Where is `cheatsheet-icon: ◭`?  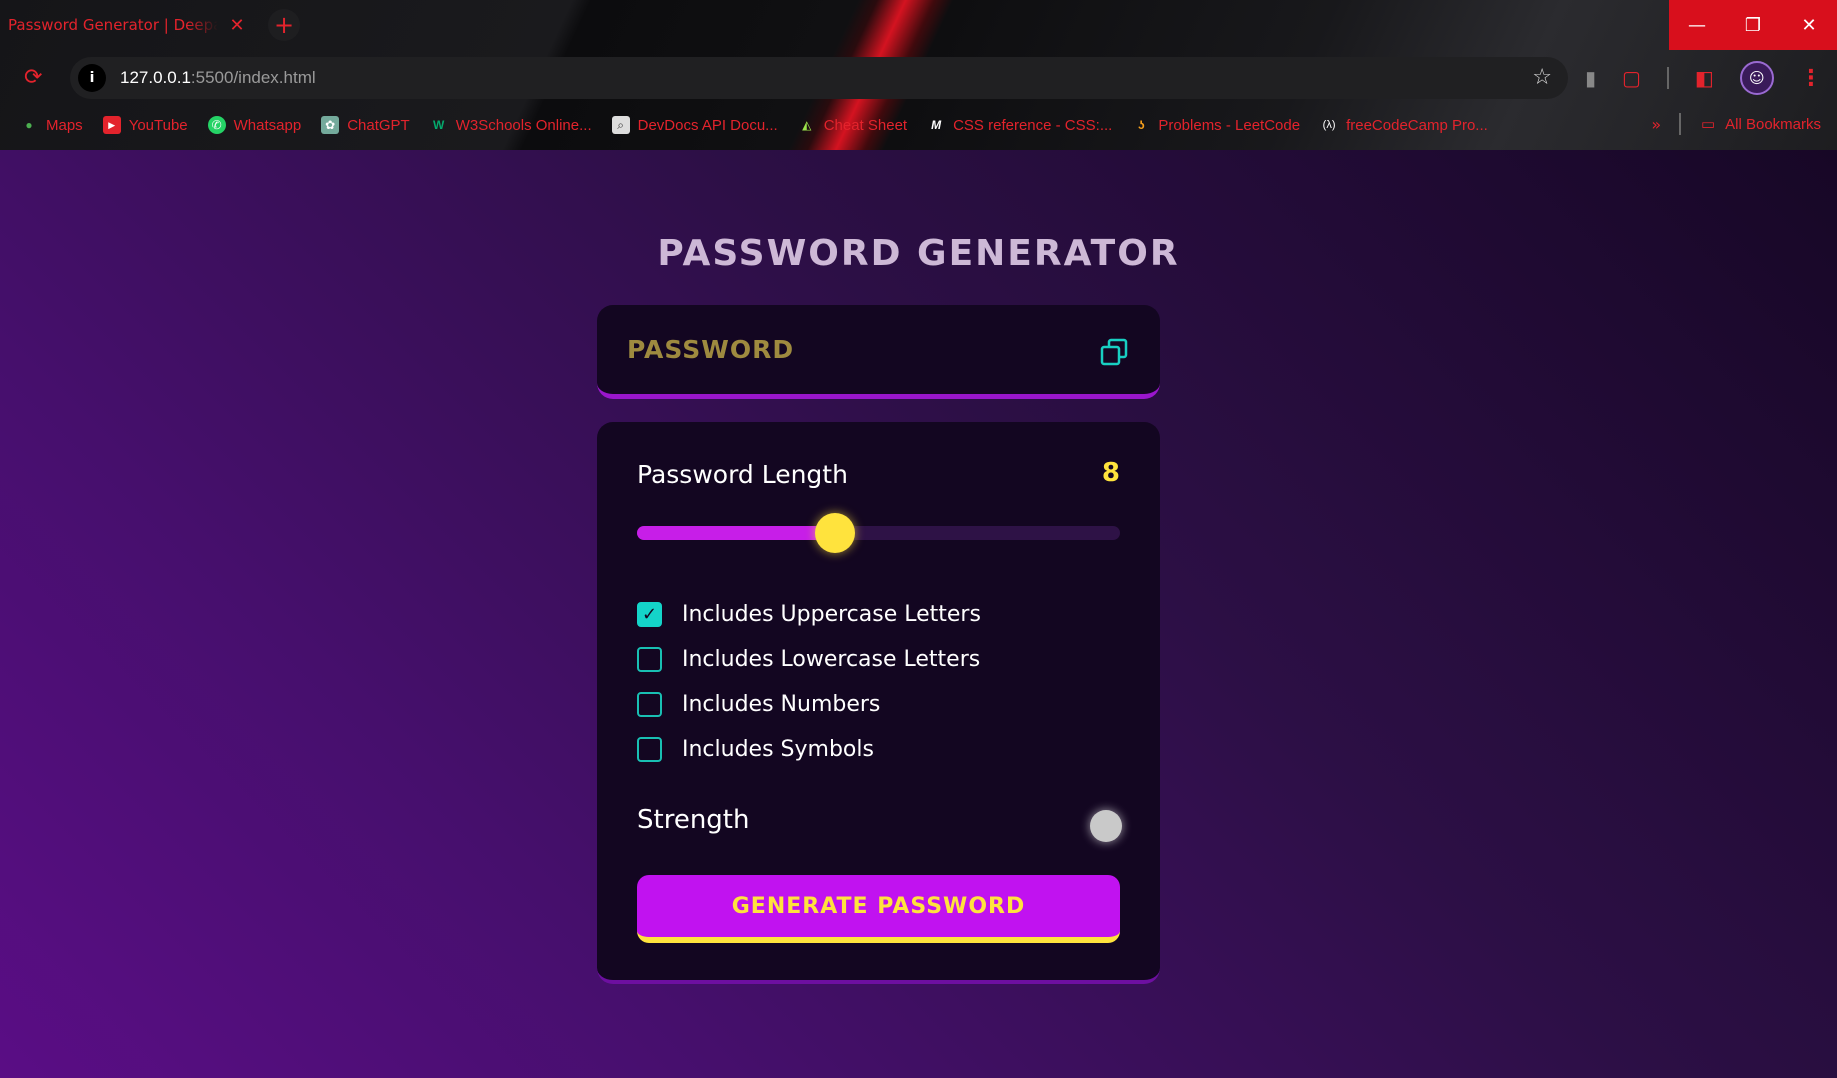 cheatsheet-icon: ◭ is located at coordinates (807, 125).